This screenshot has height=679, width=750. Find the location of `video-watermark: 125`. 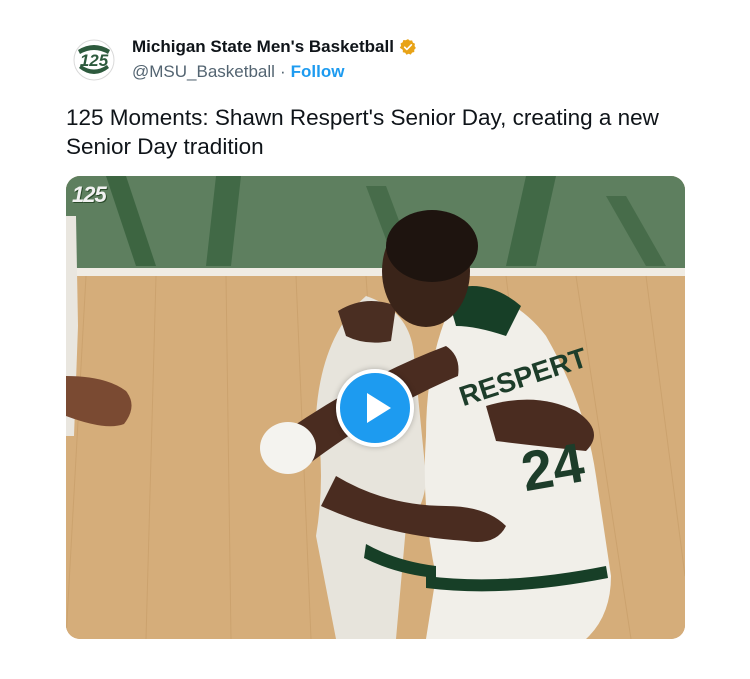

video-watermark: 125 is located at coordinates (89, 194).